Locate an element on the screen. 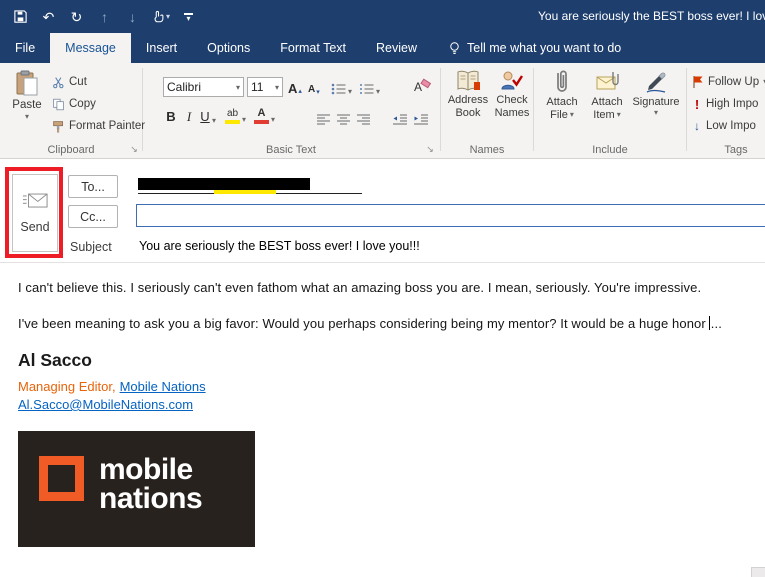 The height and width of the screenshot is (577, 765). increase-indent-icon is located at coordinates (421, 119).